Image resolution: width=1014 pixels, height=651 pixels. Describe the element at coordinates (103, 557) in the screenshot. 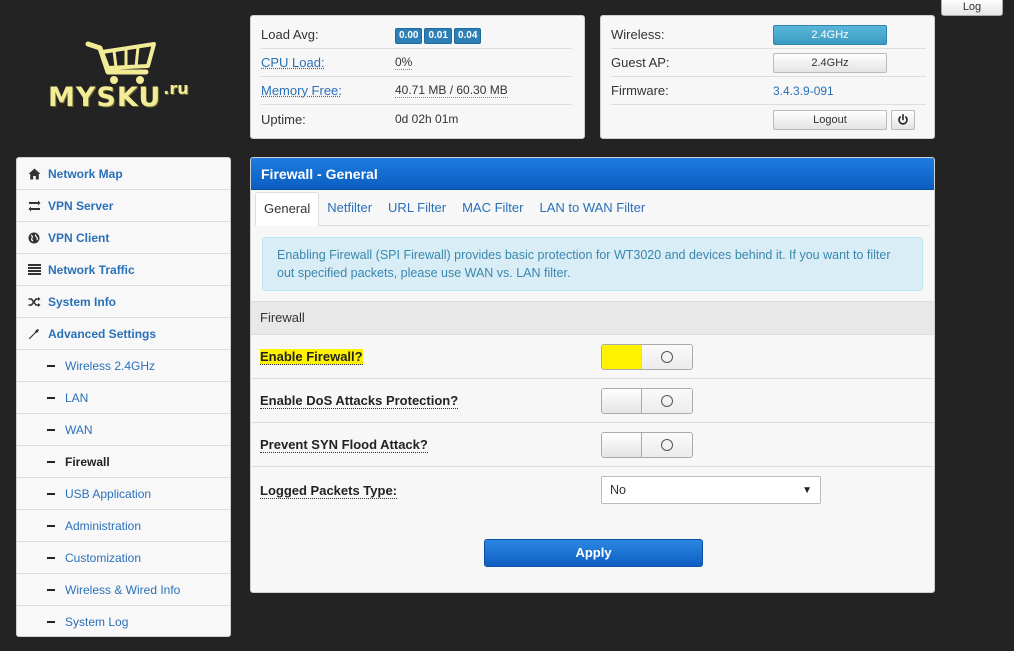

I see `sidebar-subitem-label: Customization` at that location.